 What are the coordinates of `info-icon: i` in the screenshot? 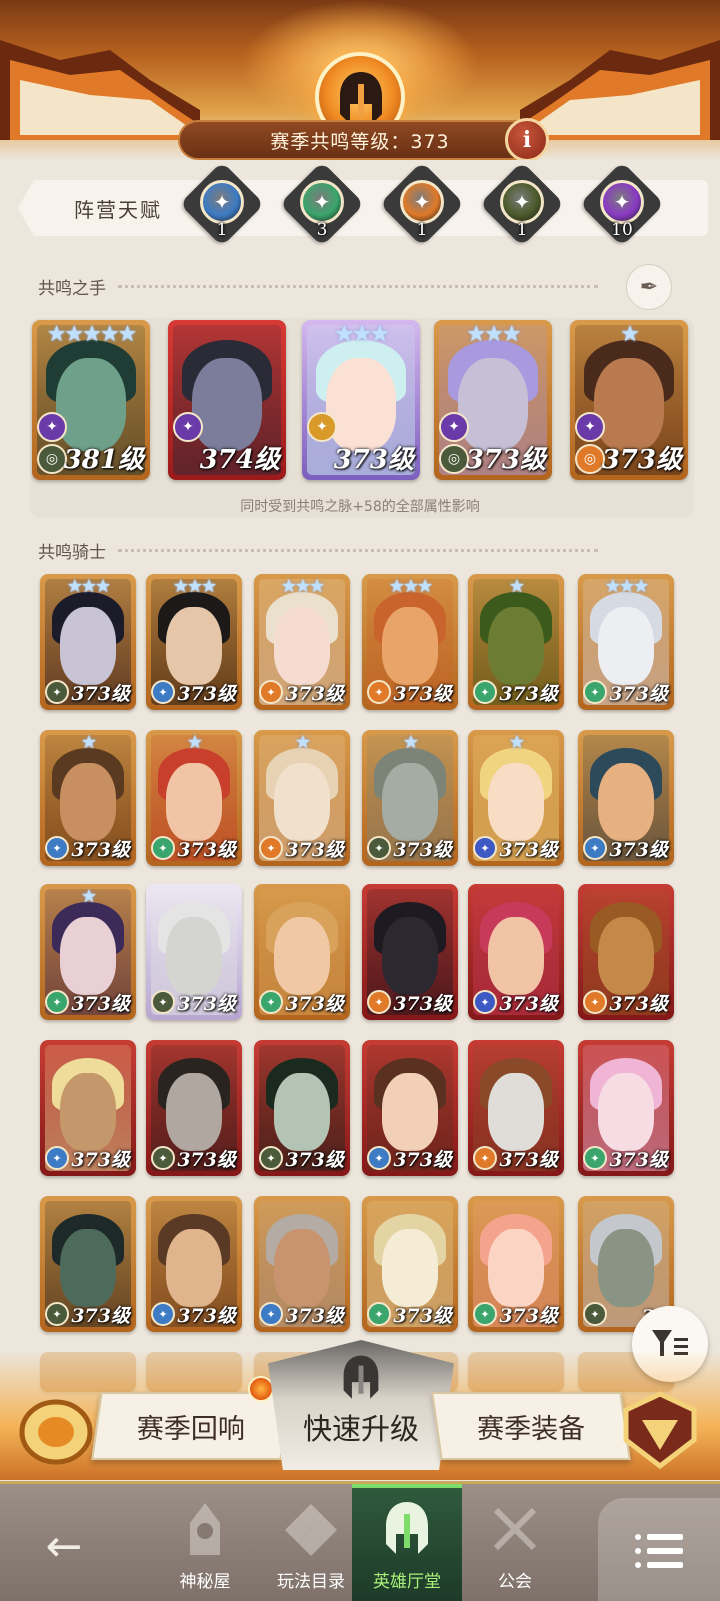 It's located at (527, 140).